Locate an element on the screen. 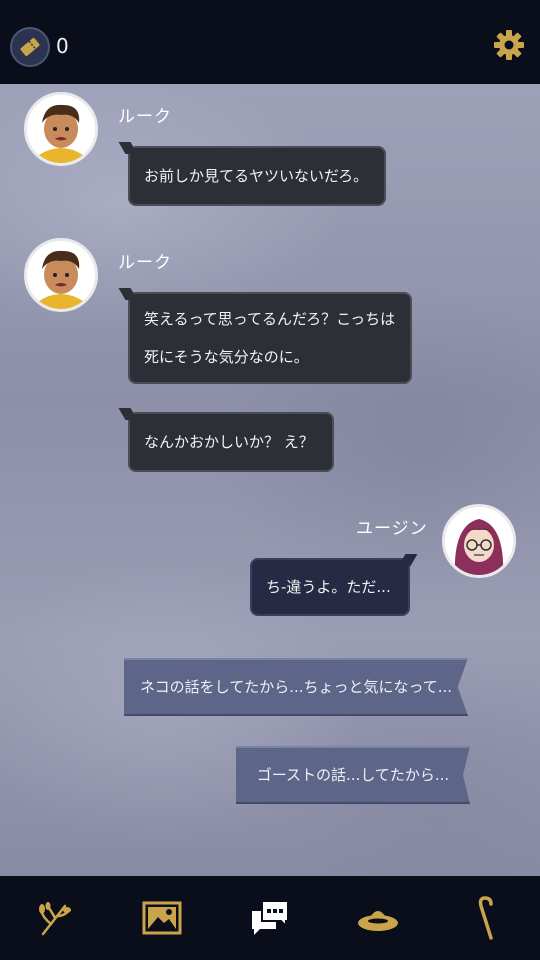  chat-icon is located at coordinates (270, 918).